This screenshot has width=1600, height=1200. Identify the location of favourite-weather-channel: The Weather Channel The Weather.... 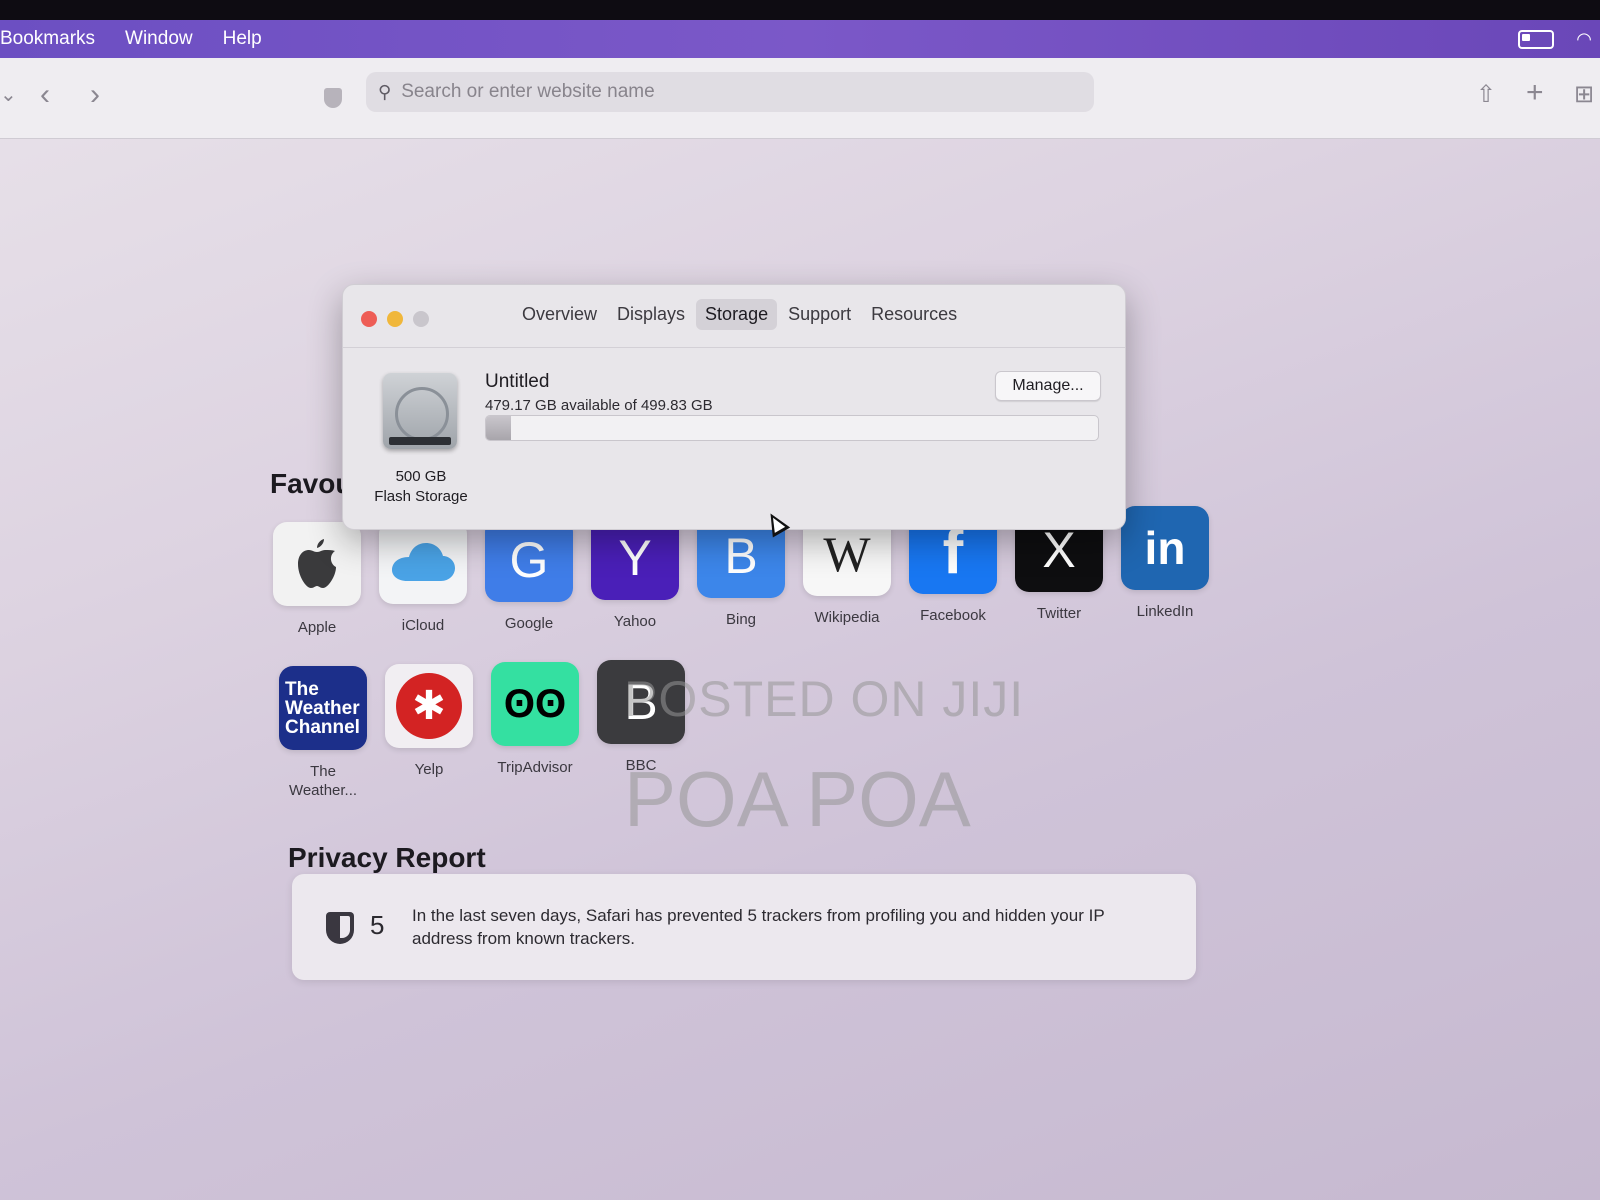
(323, 733).